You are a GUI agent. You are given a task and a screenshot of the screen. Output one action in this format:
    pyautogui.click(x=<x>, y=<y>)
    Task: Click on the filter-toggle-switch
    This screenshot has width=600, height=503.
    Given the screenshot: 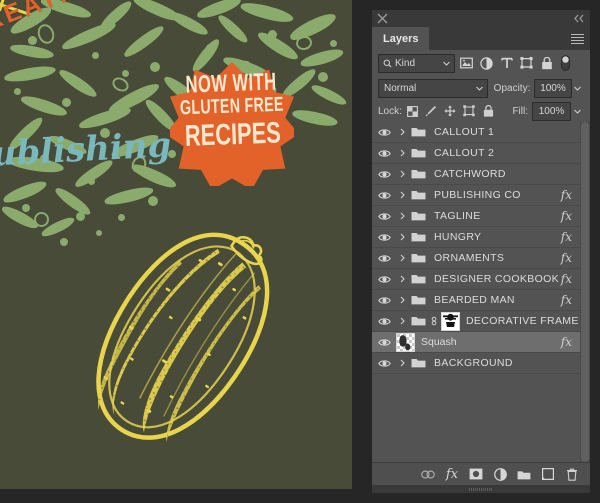 What is the action you would take?
    pyautogui.click(x=565, y=63)
    